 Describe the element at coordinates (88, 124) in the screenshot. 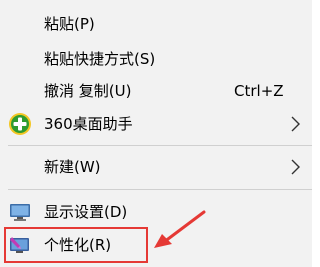

I see `menu-item-label: 360桌面助手` at that location.